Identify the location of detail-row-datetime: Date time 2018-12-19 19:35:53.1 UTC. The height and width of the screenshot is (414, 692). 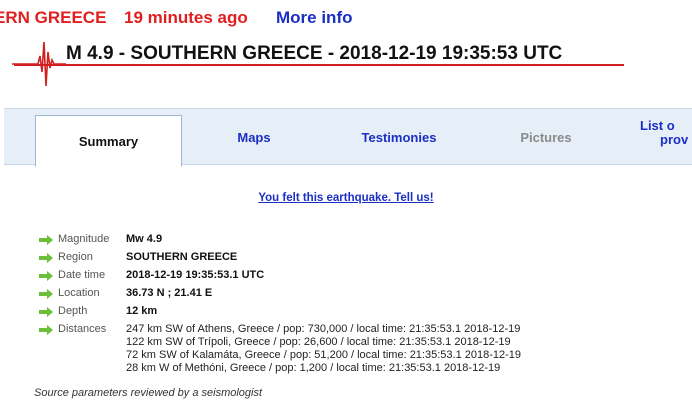
(279, 278).